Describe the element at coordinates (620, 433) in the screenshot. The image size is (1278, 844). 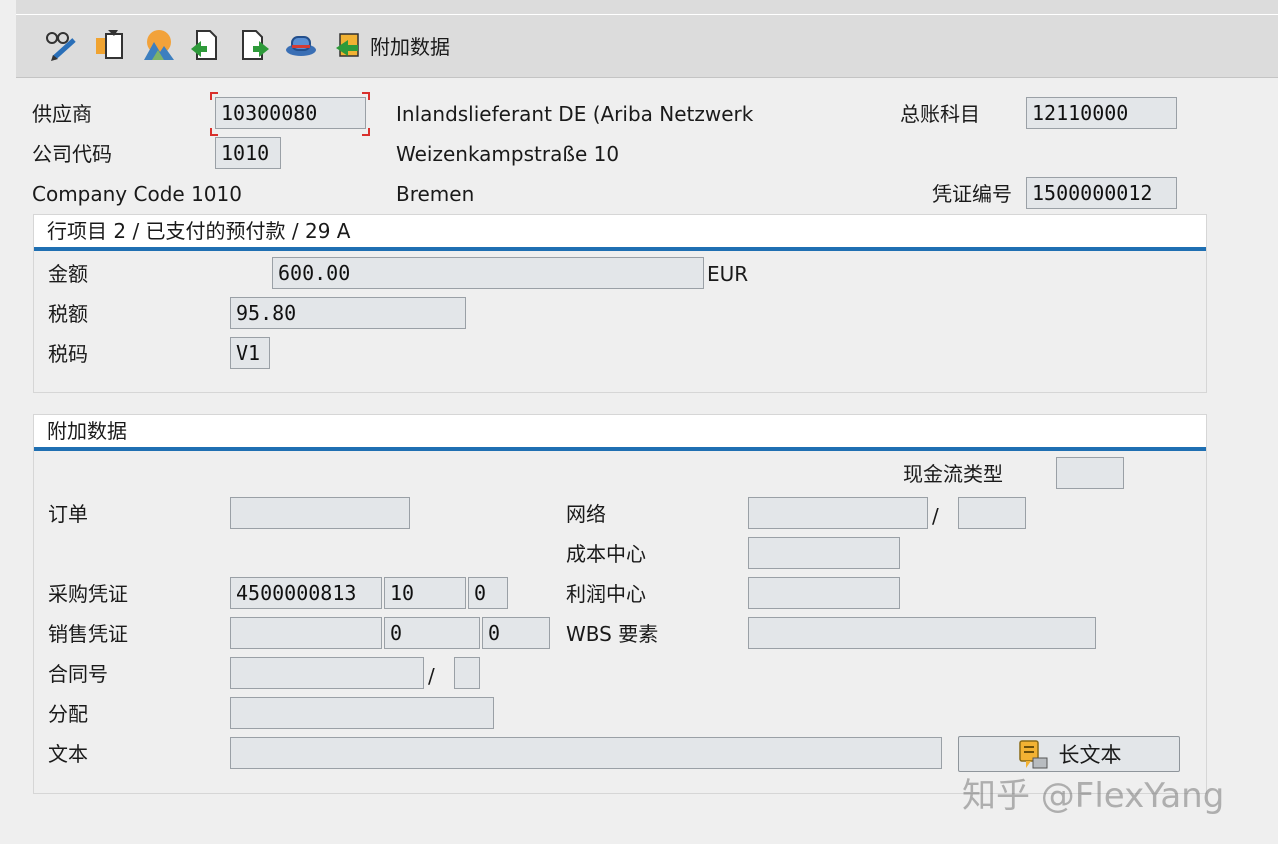
I see `additional-data-panel-header: 附加数据` at that location.